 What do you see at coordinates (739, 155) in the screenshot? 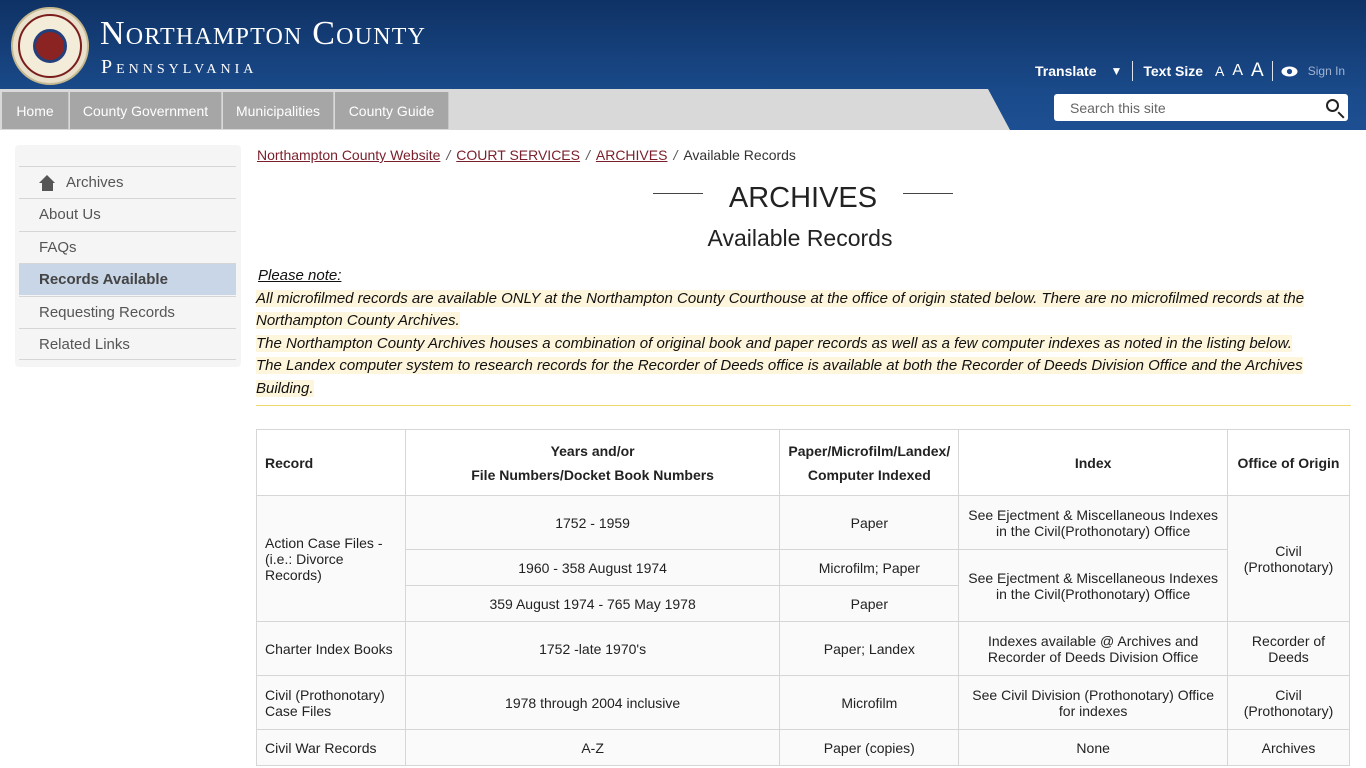
I see `breadcrumb-current: Available Records` at bounding box center [739, 155].